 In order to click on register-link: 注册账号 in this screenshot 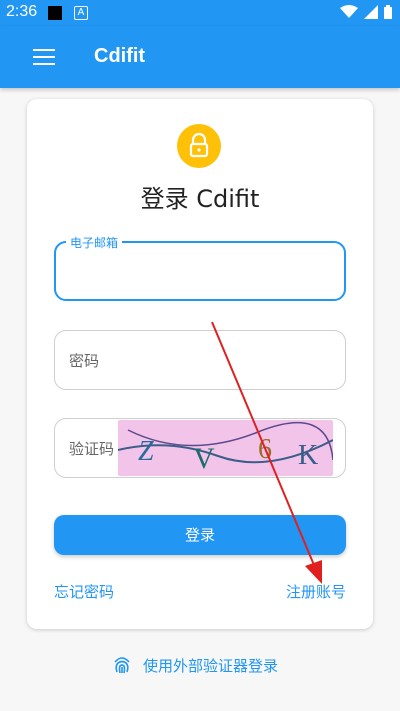, I will do `click(316, 591)`.